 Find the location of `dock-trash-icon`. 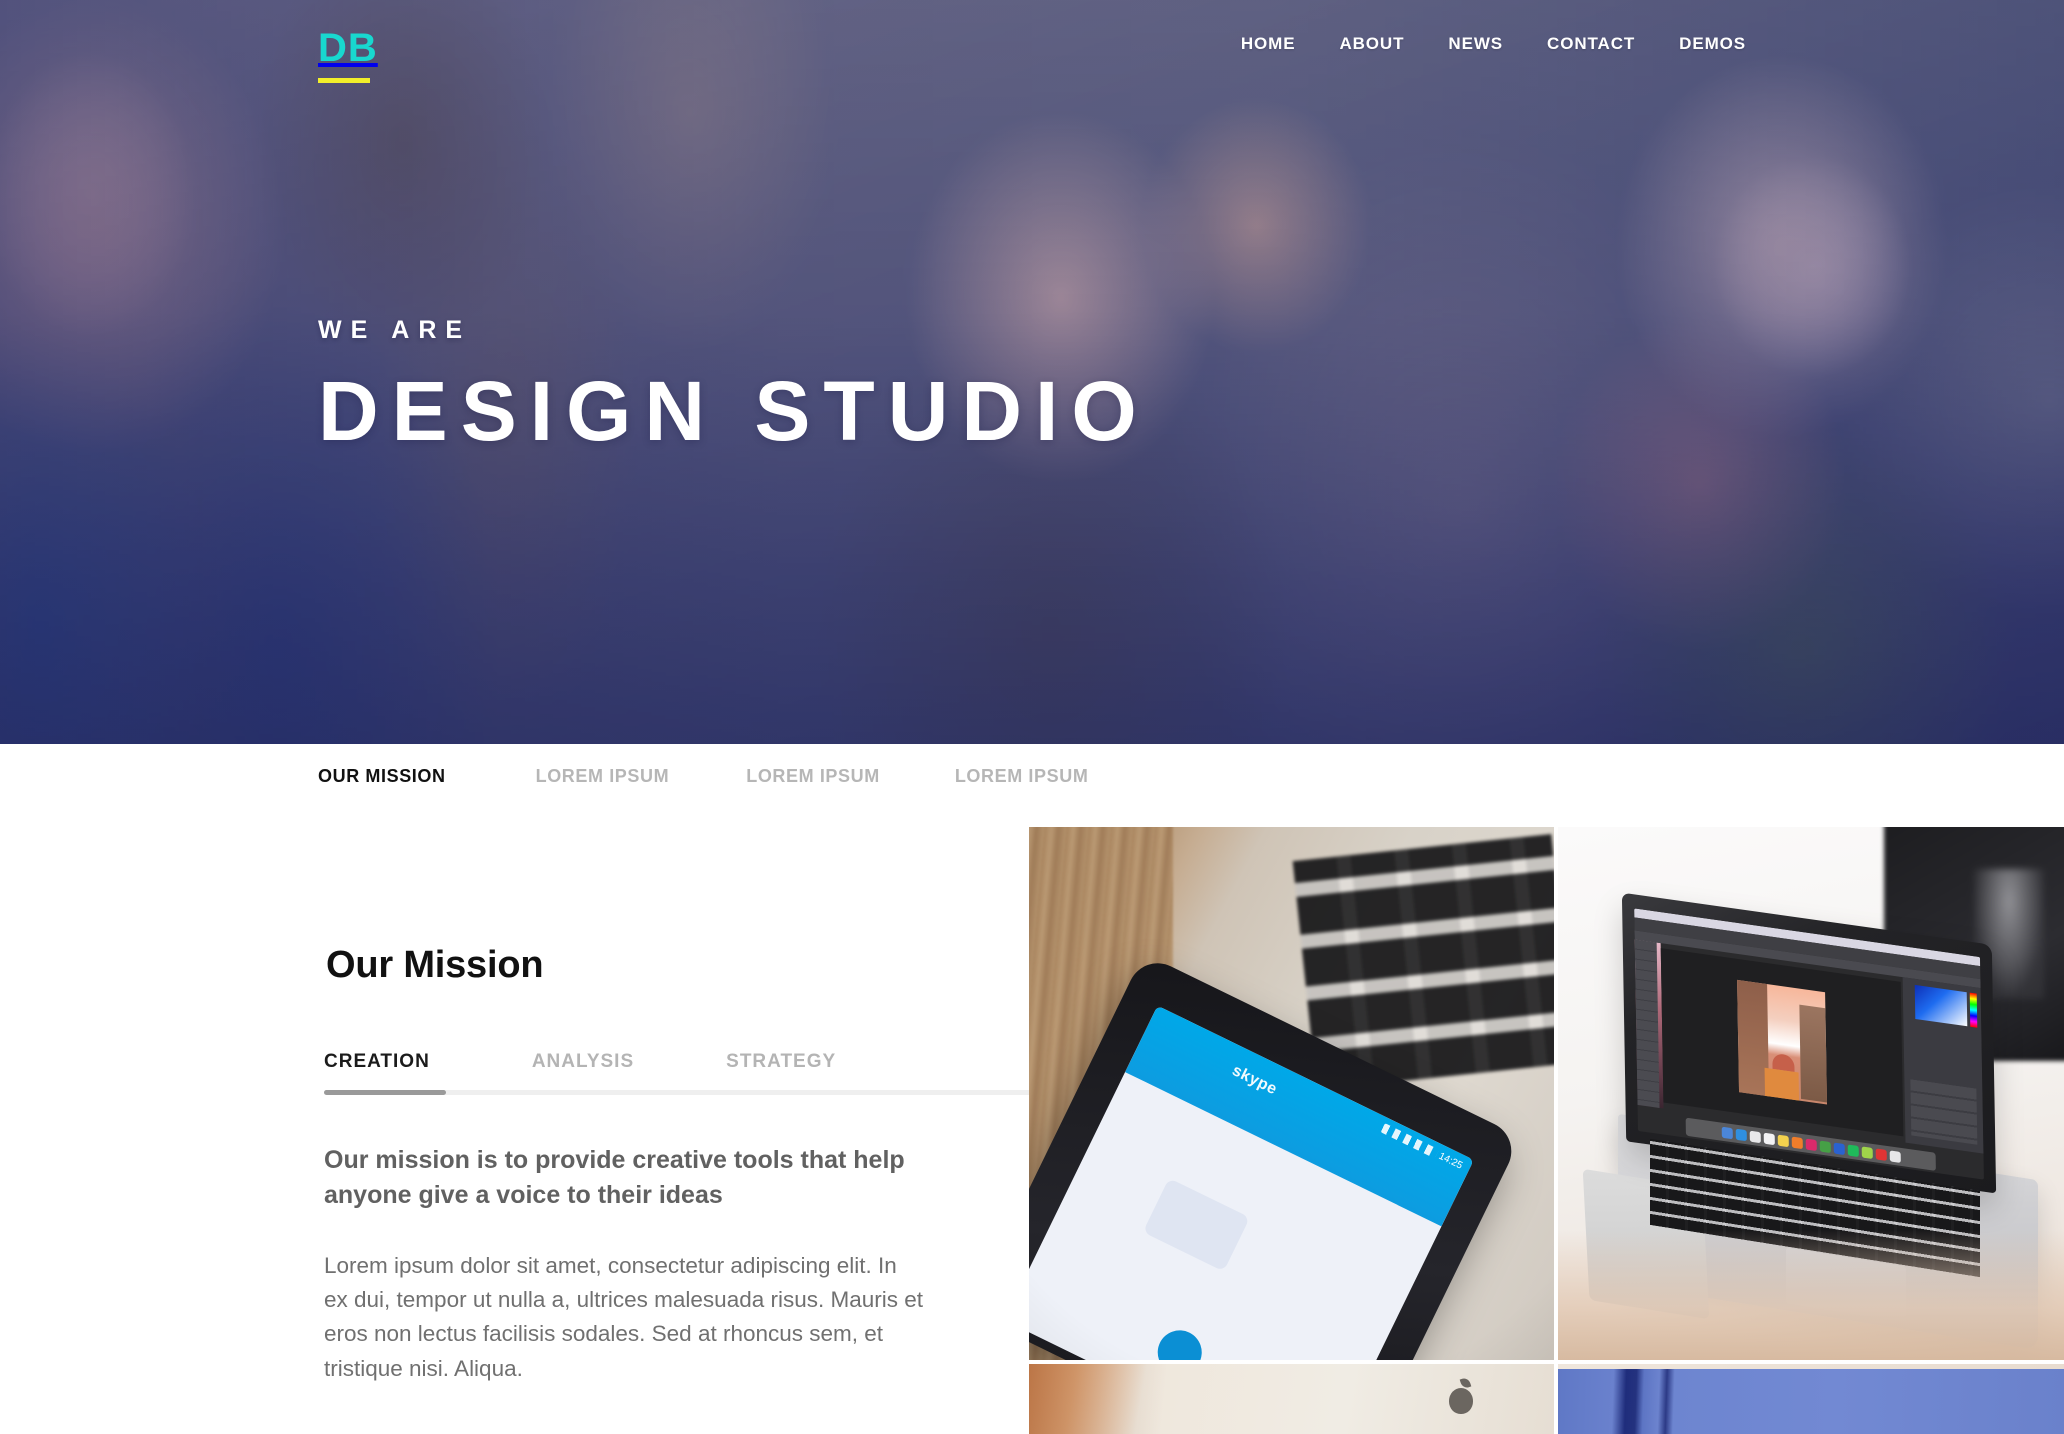

dock-trash-icon is located at coordinates (1895, 1156).